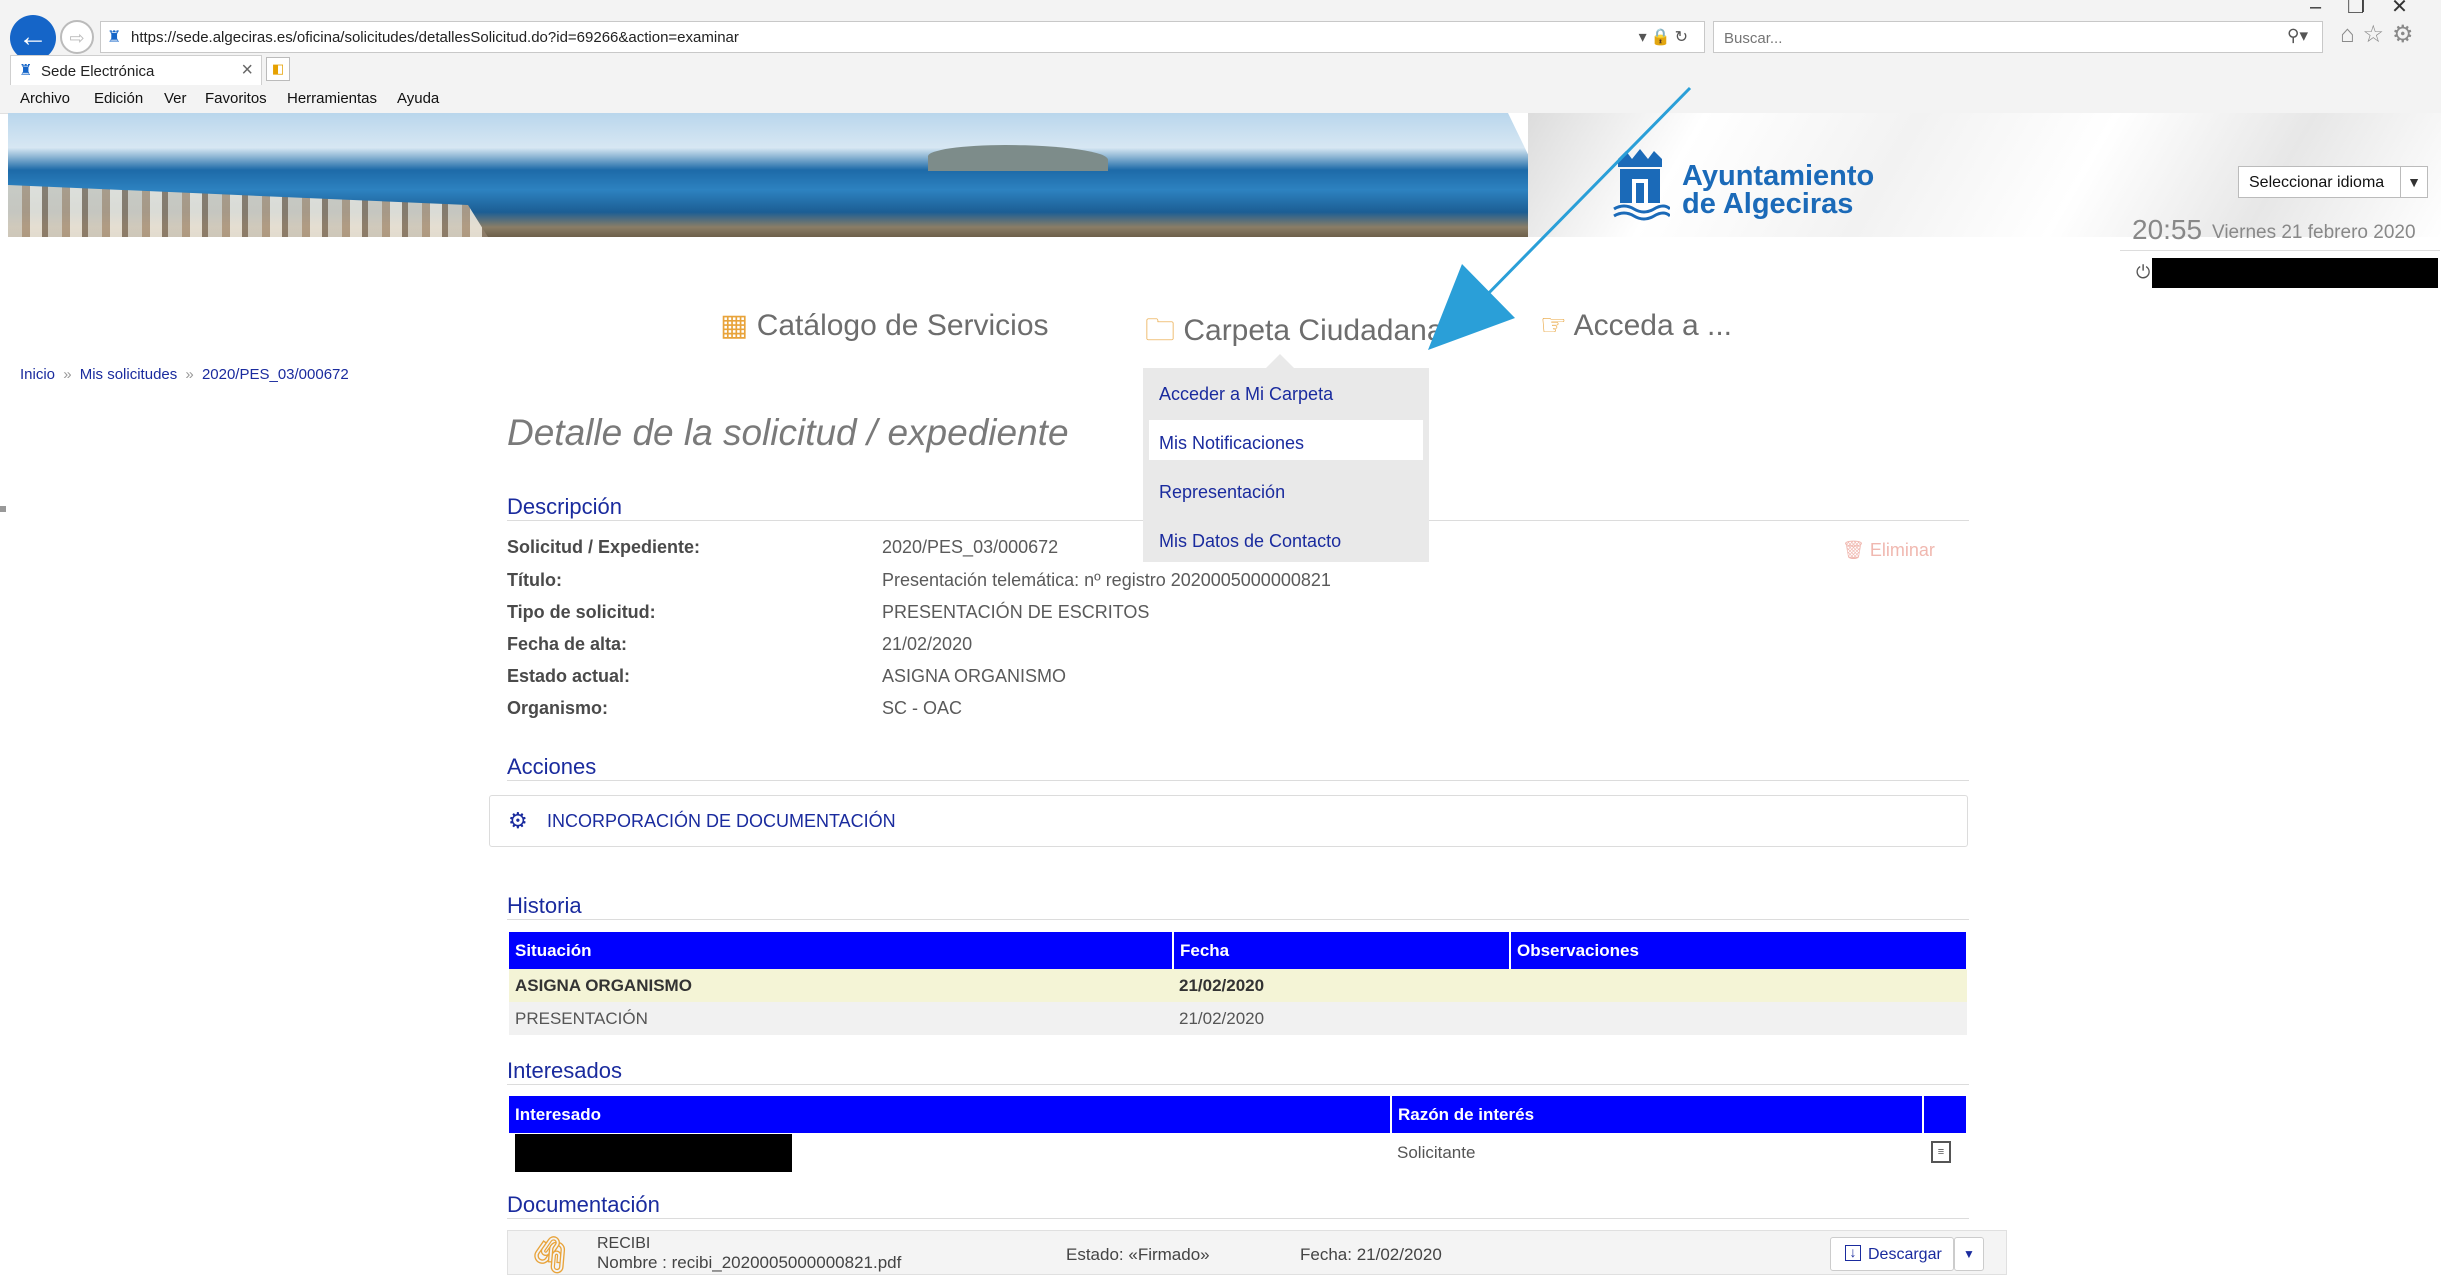  I want to click on browser-search-input, so click(1984, 38).